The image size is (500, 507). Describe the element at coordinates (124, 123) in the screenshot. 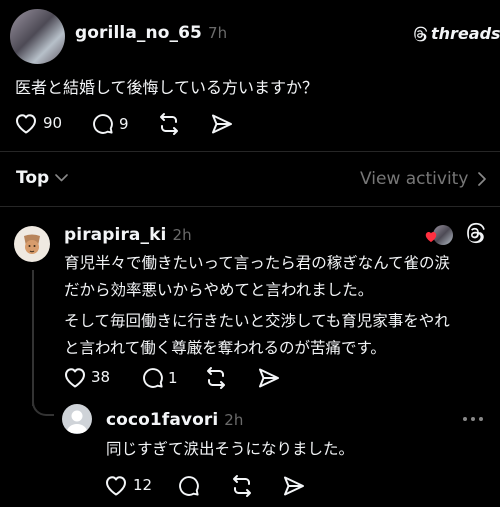

I see `post-reply-count: 9` at that location.